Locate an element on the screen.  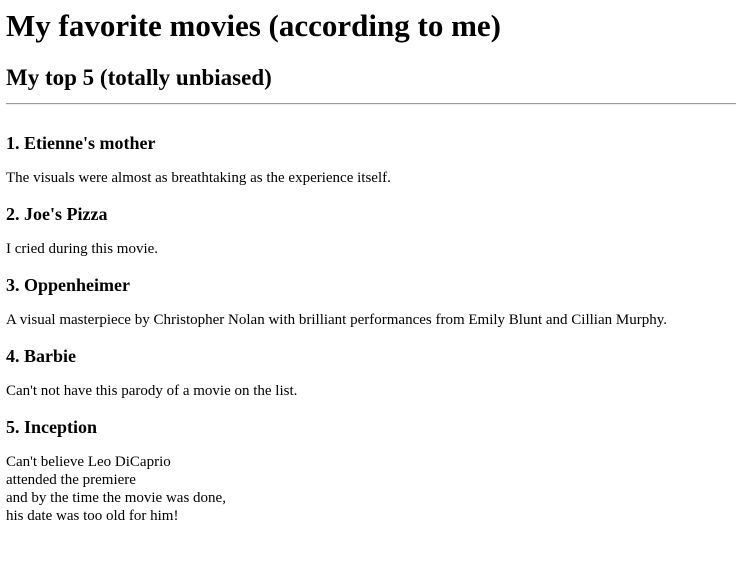
movie-heading: 1. Etienne's mother is located at coordinates (81, 143).